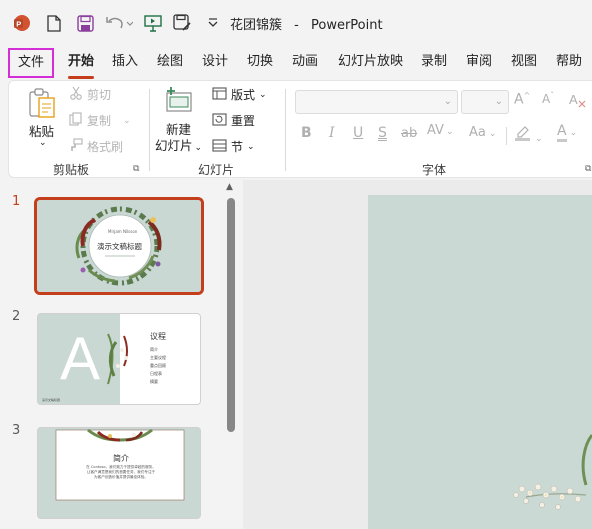 This screenshot has width=592, height=529. Describe the element at coordinates (170, 63) in the screenshot. I see `tab-draw: 绘图` at that location.